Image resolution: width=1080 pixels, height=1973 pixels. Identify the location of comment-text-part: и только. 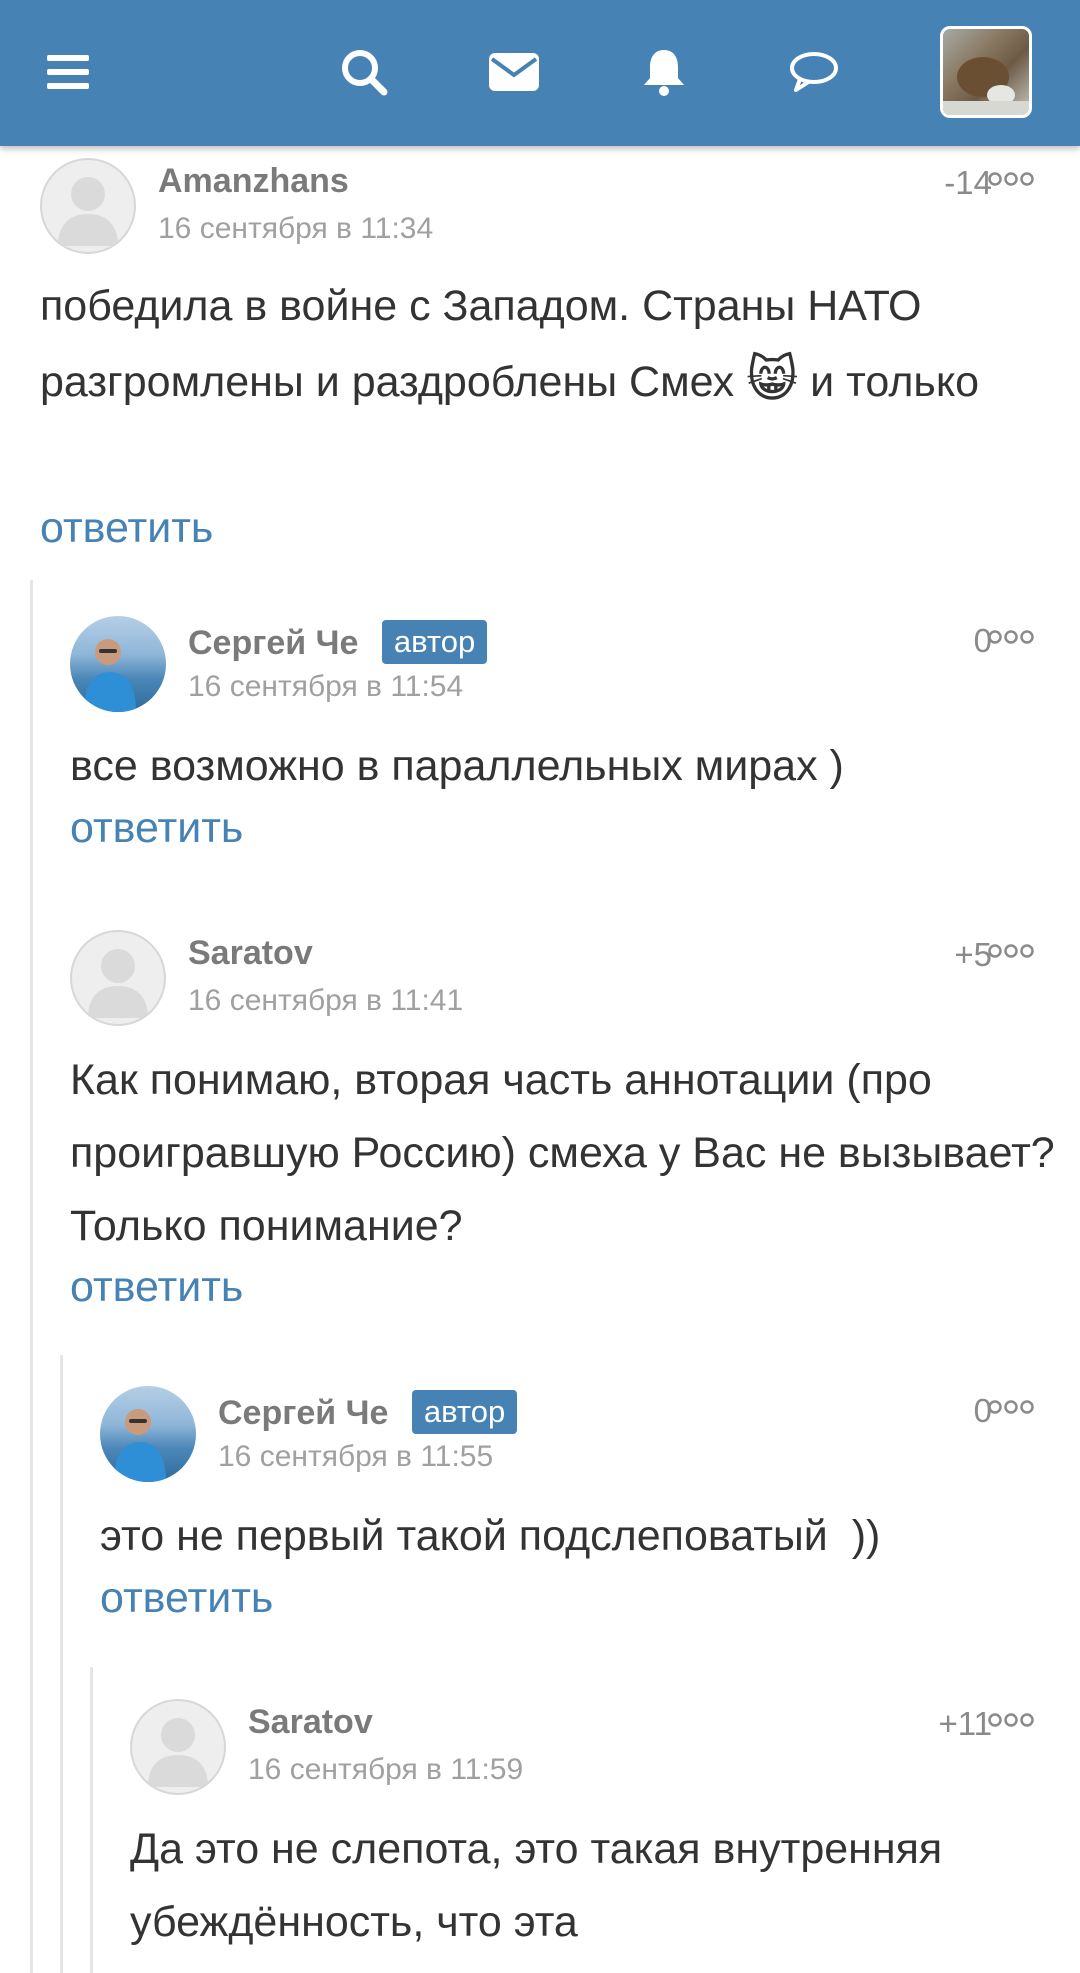
(895, 382).